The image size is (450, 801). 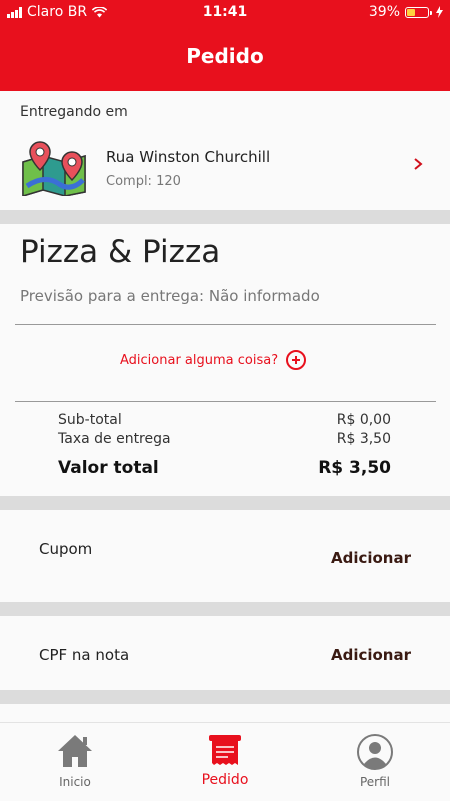 I want to click on app-header: Claro BR 11:41 39% Pedido, so click(x=225, y=45).